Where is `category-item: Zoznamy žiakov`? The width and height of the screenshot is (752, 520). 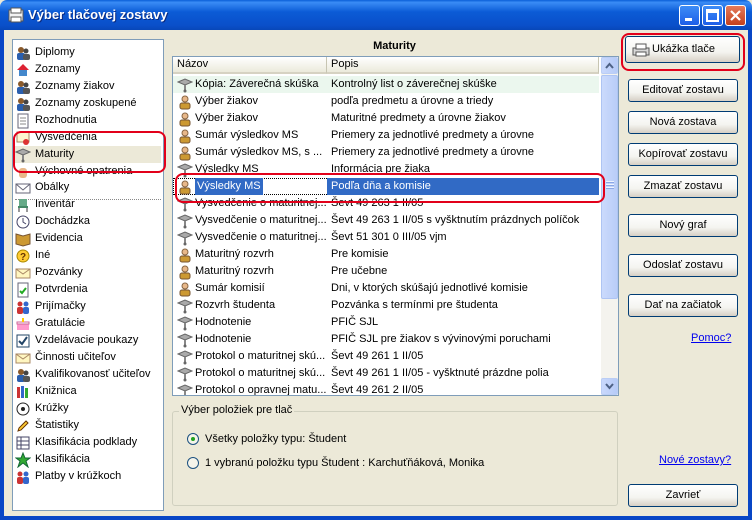
category-item: Zoznamy žiakov is located at coordinates (88, 86).